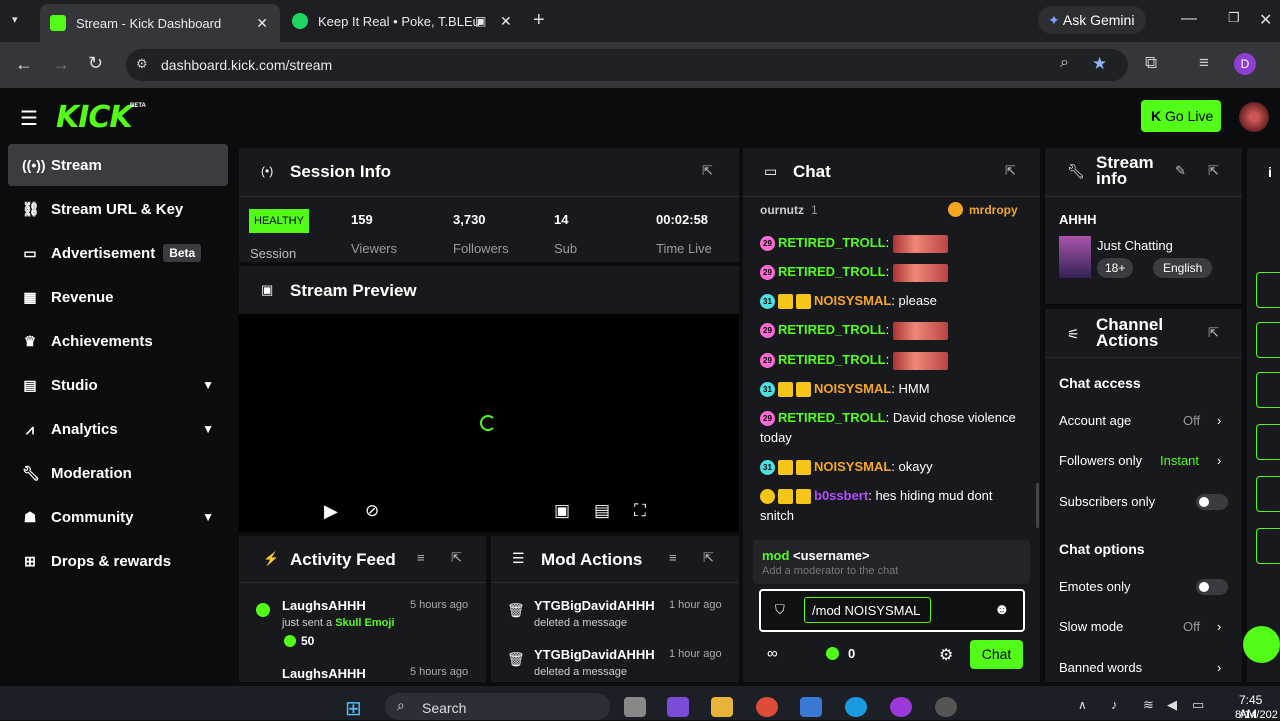 This screenshot has width=1280, height=721. What do you see at coordinates (722, 707) in the screenshot?
I see `file-explorer-icon` at bounding box center [722, 707].